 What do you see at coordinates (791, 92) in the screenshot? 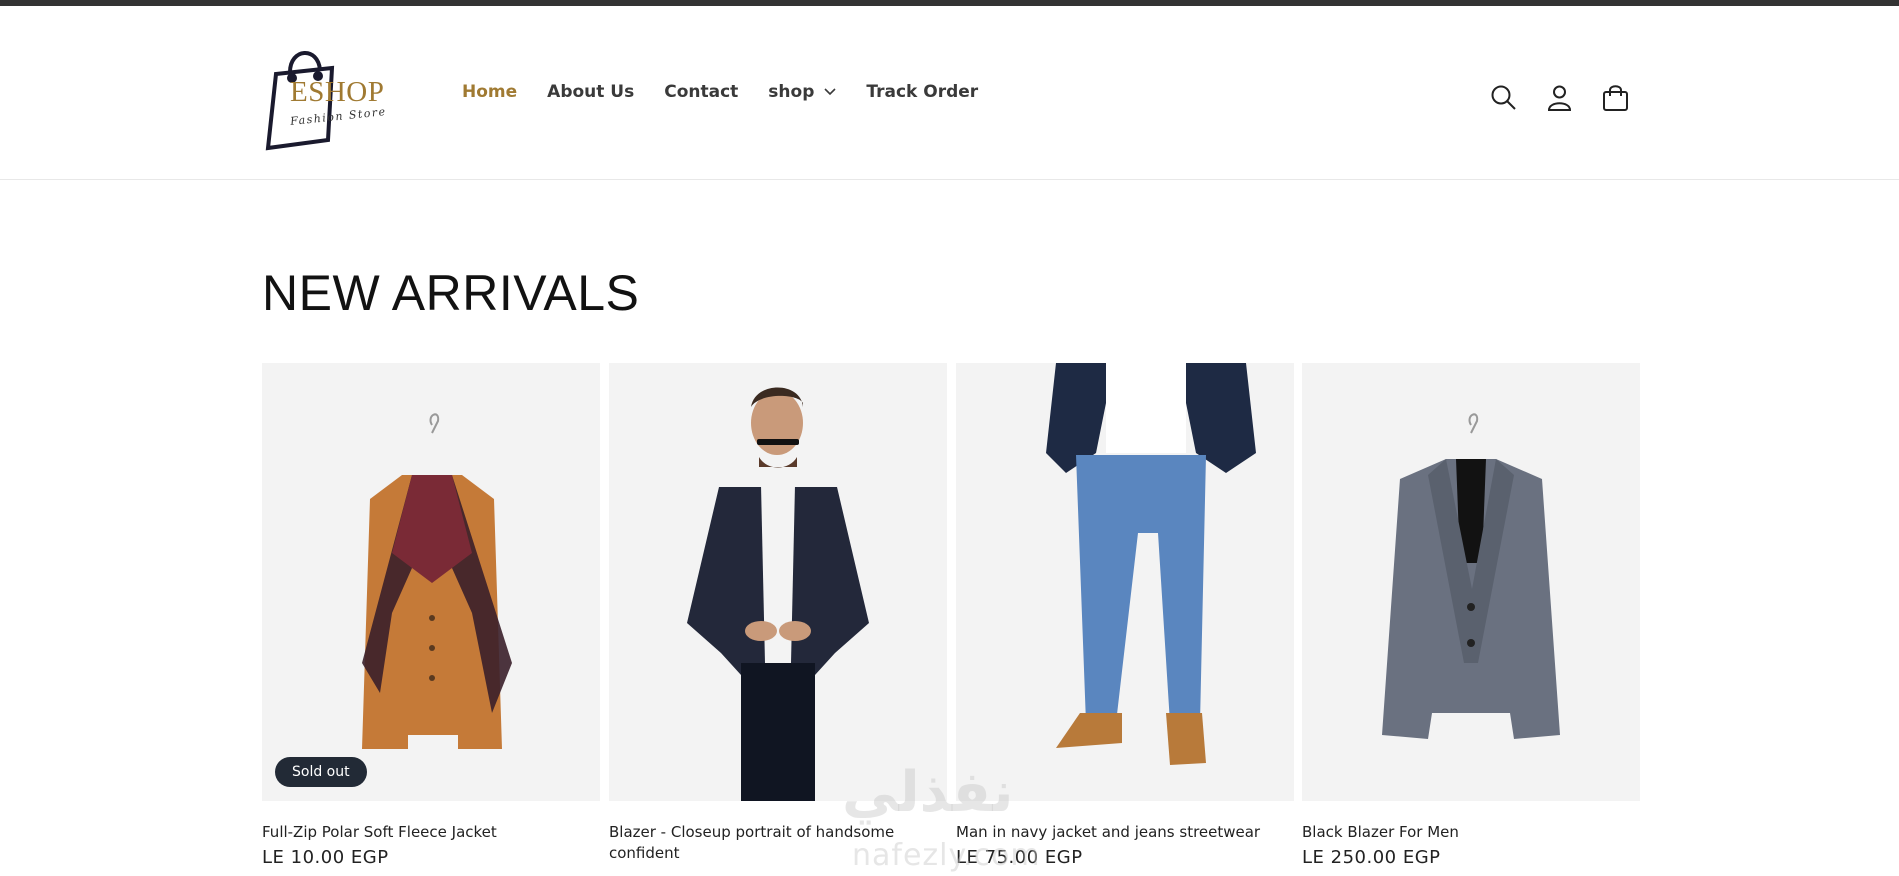
I see `nav-shop-label: shop` at bounding box center [791, 92].